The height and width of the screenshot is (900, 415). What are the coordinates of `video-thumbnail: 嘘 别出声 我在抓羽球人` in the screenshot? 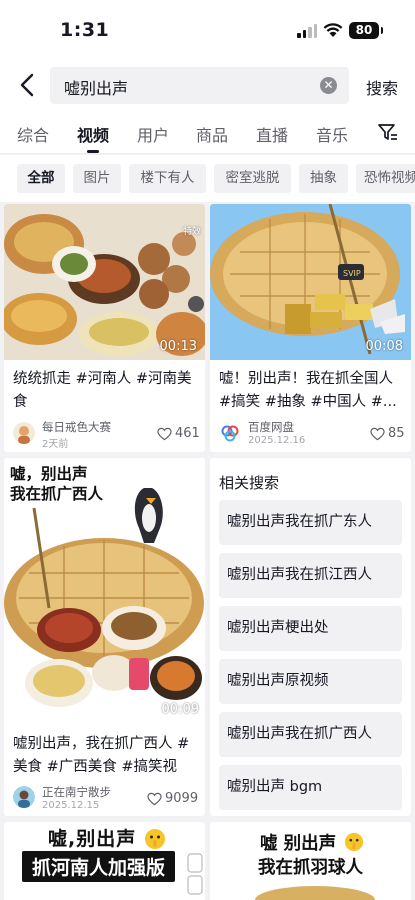 It's located at (310, 861).